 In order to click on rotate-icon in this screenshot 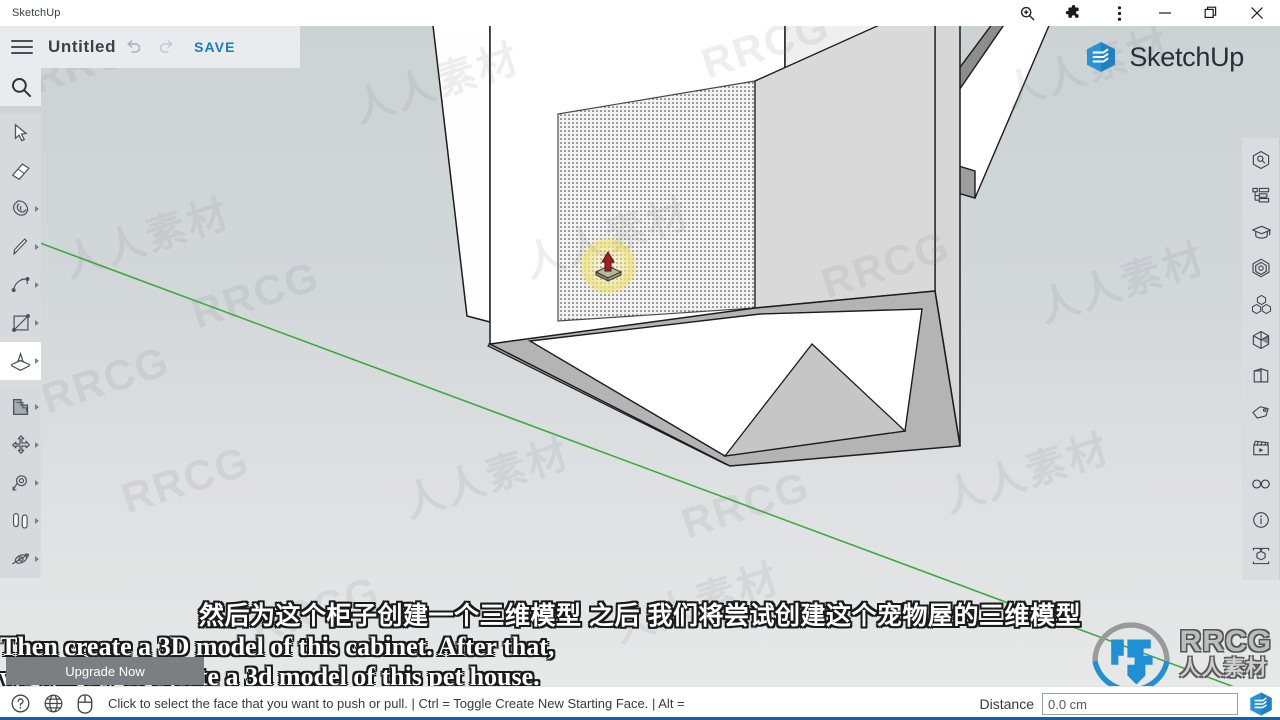, I will do `click(20, 559)`.